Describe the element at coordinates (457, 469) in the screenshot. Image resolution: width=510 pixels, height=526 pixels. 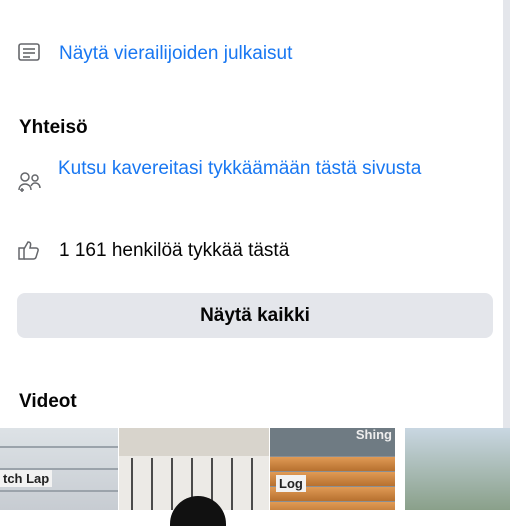
I see `video-thumbnail` at that location.